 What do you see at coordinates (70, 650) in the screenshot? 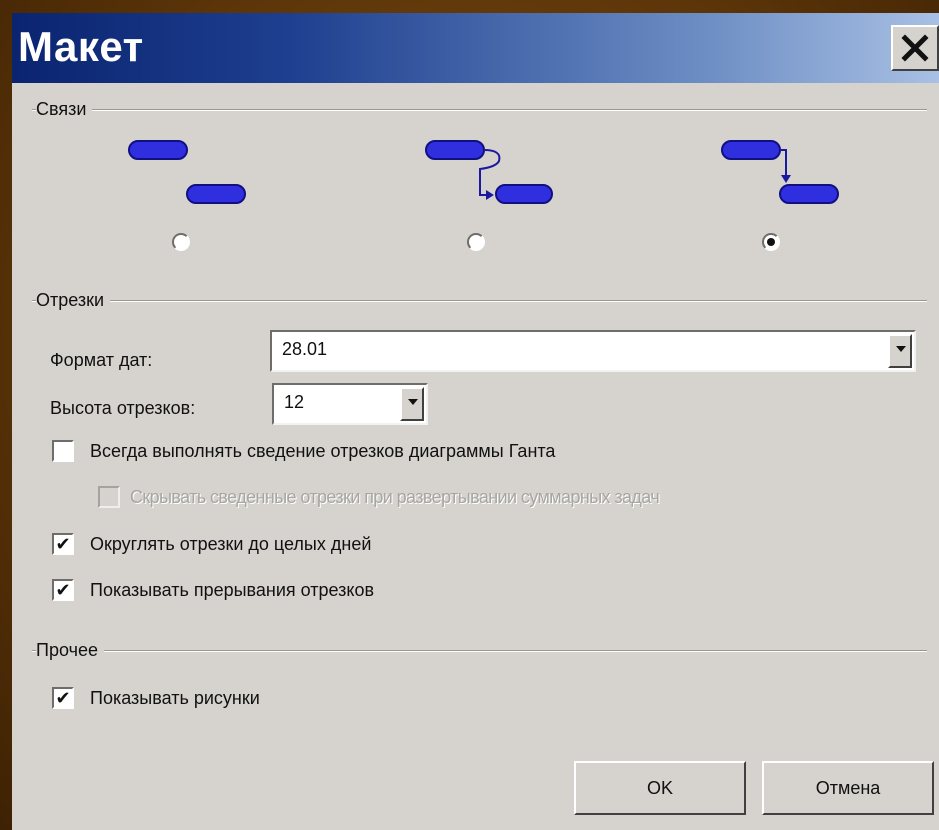
I see `other-group-label: Прочее` at bounding box center [70, 650].